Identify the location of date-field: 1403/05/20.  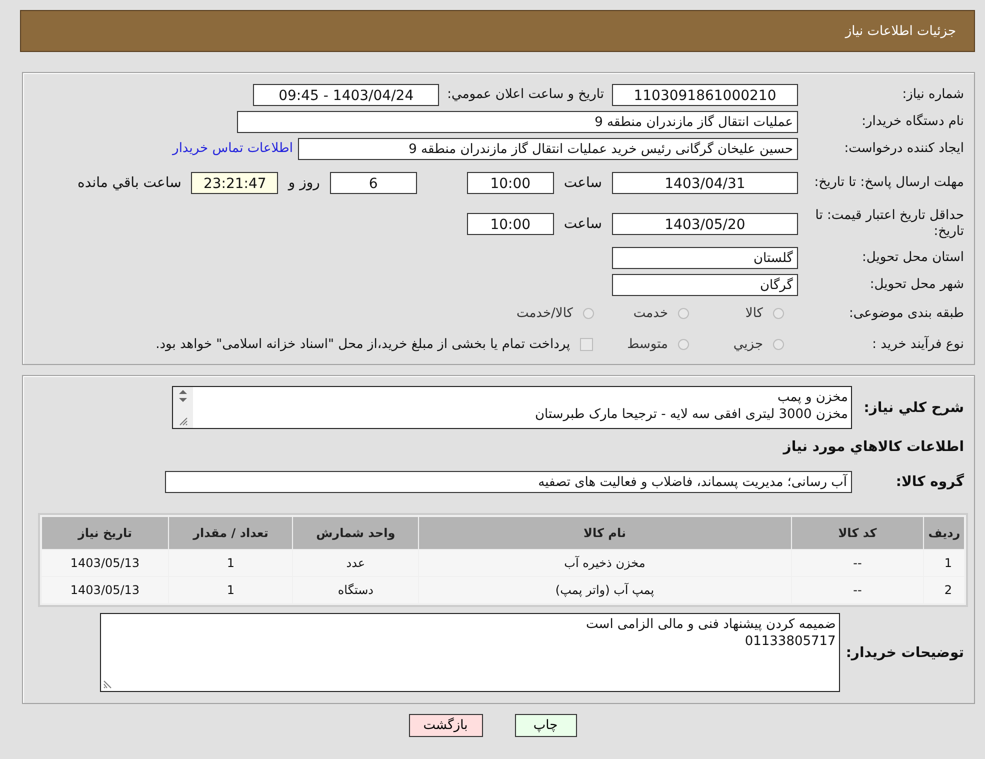
(705, 223).